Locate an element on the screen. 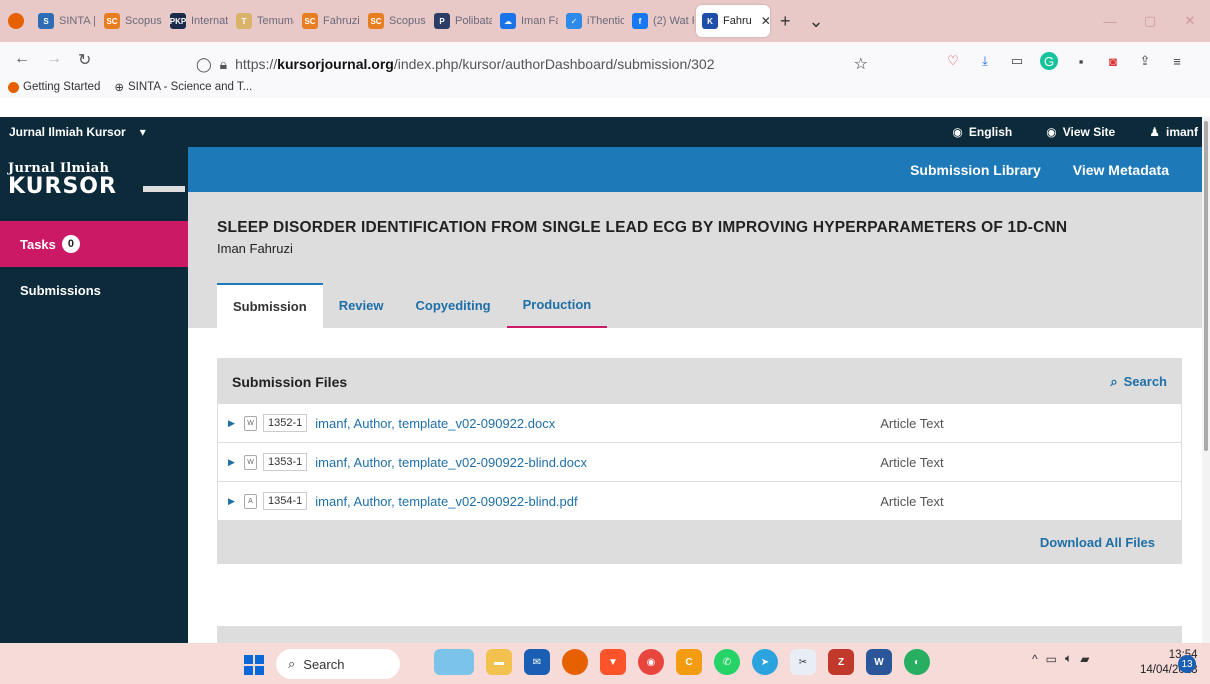 This screenshot has width=1210, height=684. menu-icon: ≡ is located at coordinates (1177, 61).